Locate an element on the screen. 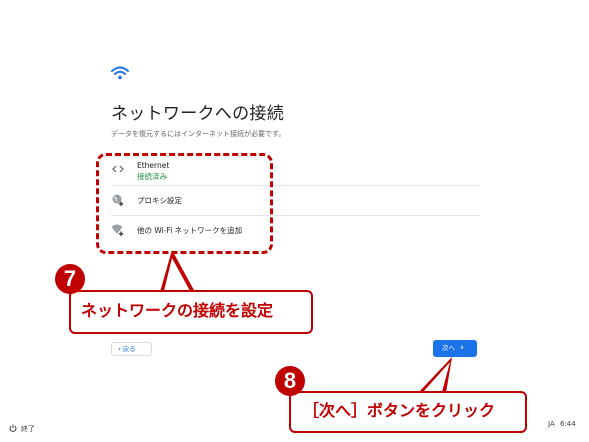  power-icon is located at coordinates (13, 428).